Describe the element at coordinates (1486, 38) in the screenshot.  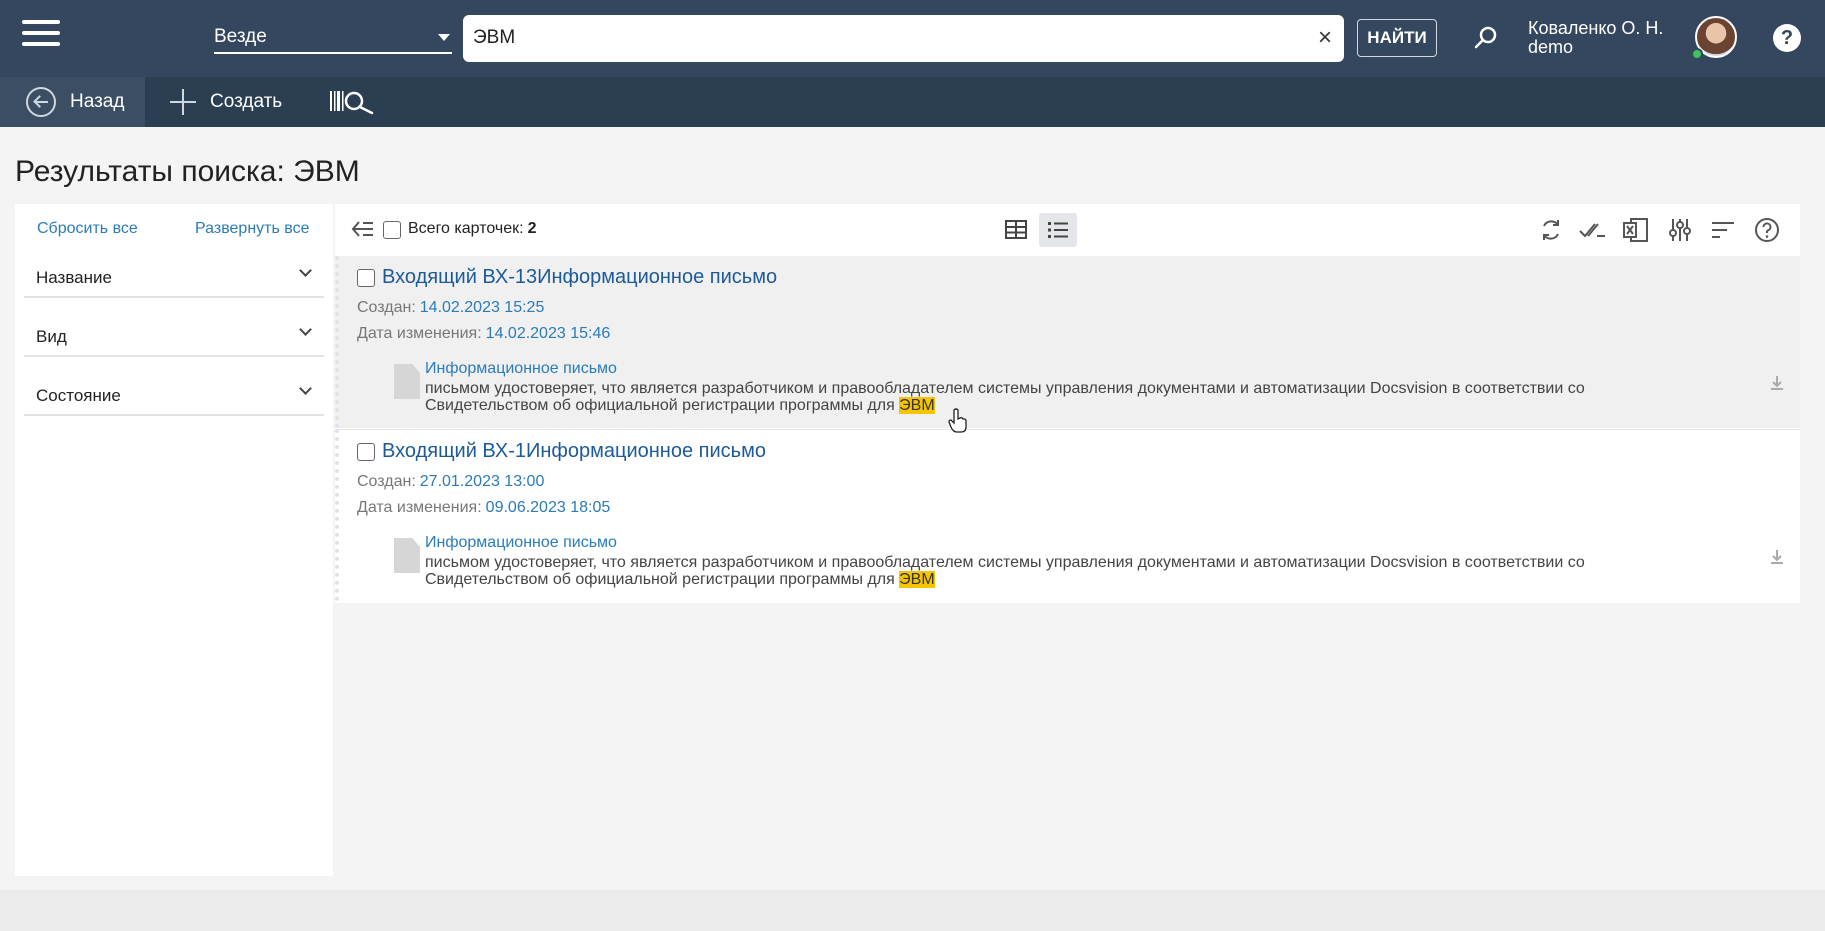
I see `search-icon` at that location.